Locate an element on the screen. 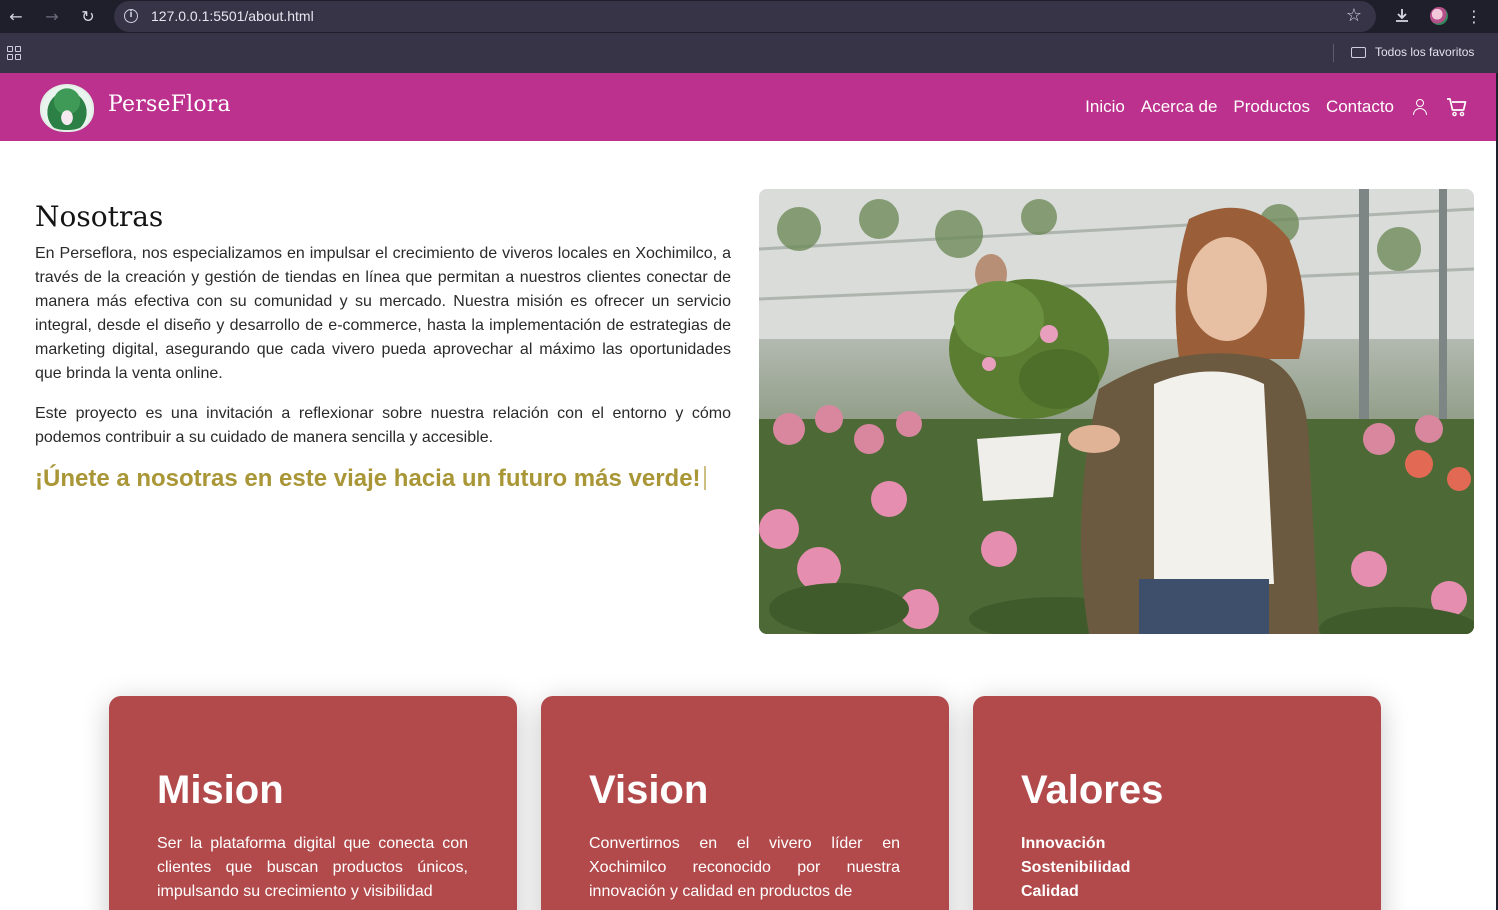 The height and width of the screenshot is (910, 1498). user-icon is located at coordinates (1420, 107).